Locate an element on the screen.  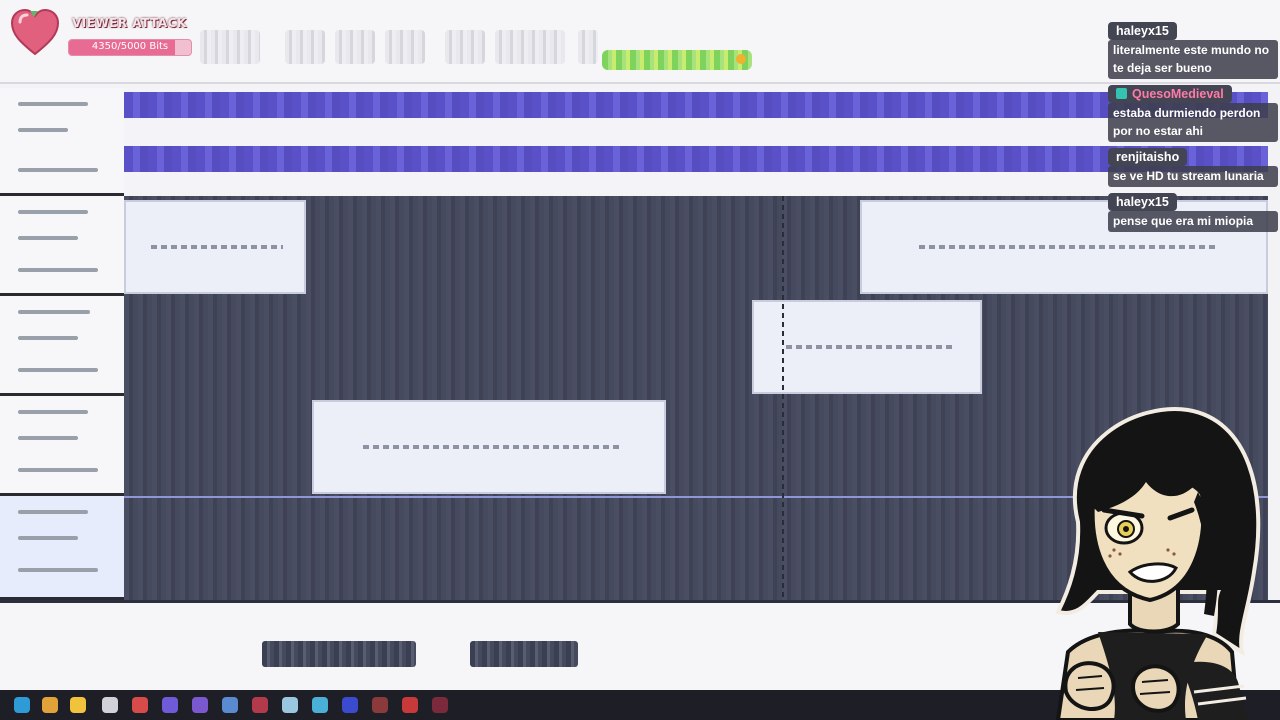
chat-badge-icon is located at coordinates (1121, 93).